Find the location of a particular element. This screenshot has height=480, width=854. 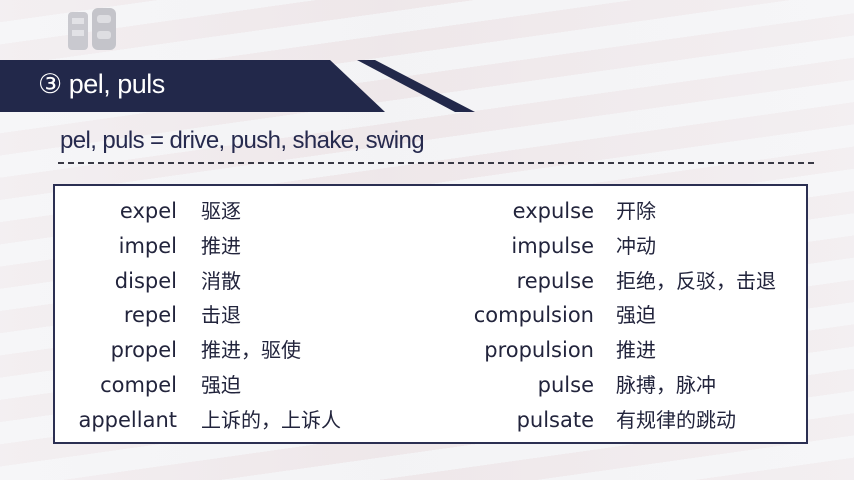

vocab-row: impulse 冲动 is located at coordinates (620, 246).